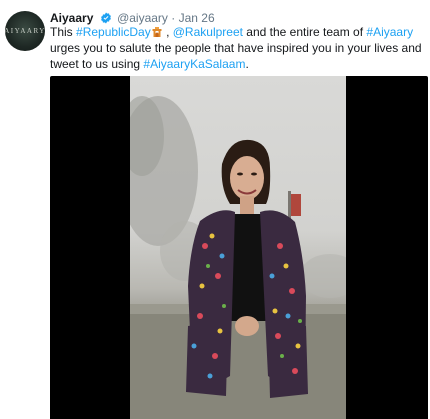  Describe the element at coordinates (71, 18) in the screenshot. I see `display-name: Aiyaary` at that location.